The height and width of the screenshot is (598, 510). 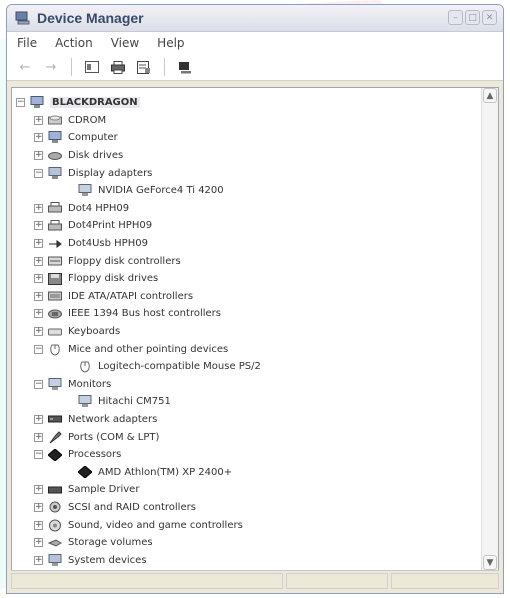 I want to click on toolbar-divider, so click(x=164, y=67).